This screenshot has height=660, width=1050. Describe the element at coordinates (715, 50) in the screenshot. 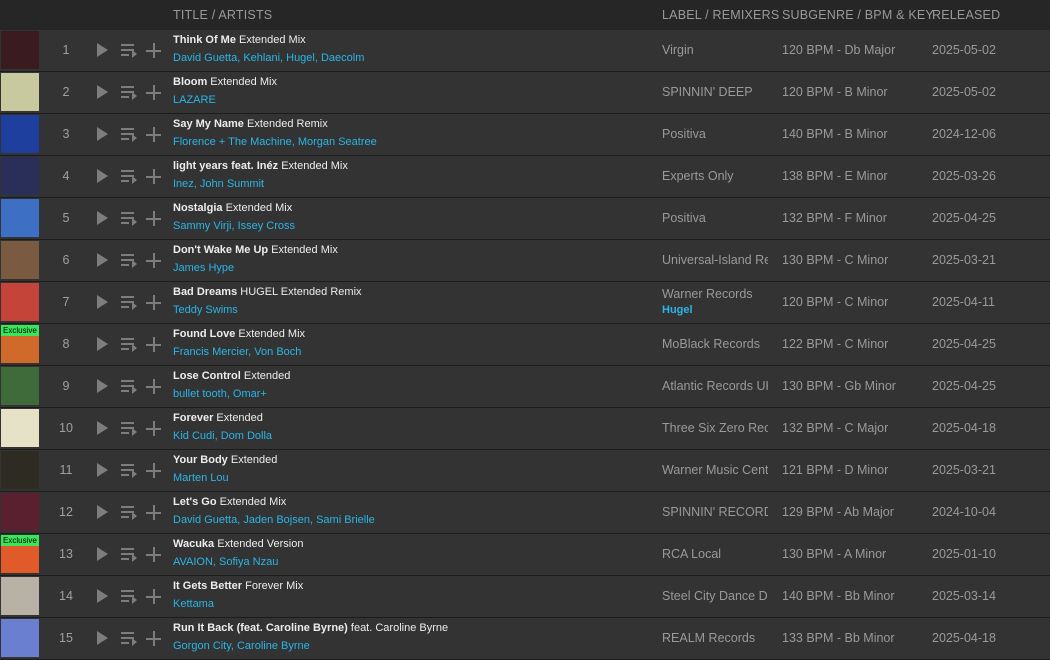

I see `track-label: Virgin` at that location.